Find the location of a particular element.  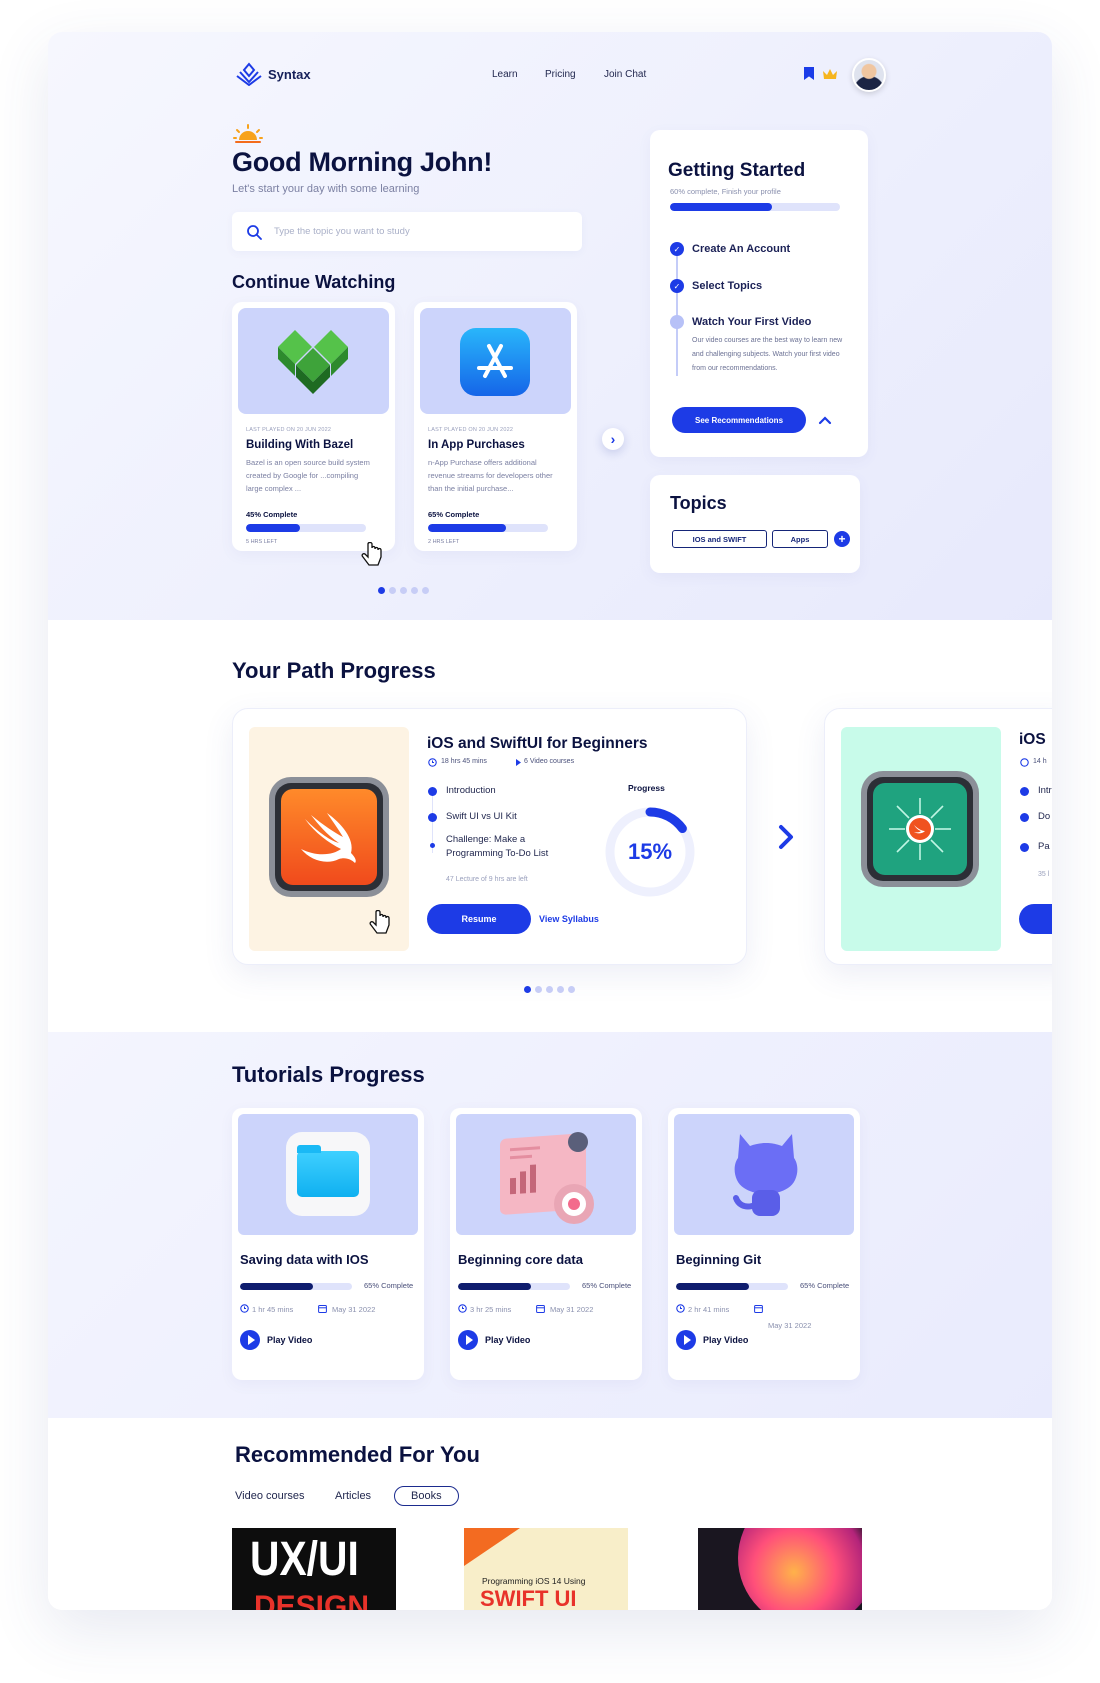

tutorial-duration: 2 hr 41 mins is located at coordinates (709, 1309).